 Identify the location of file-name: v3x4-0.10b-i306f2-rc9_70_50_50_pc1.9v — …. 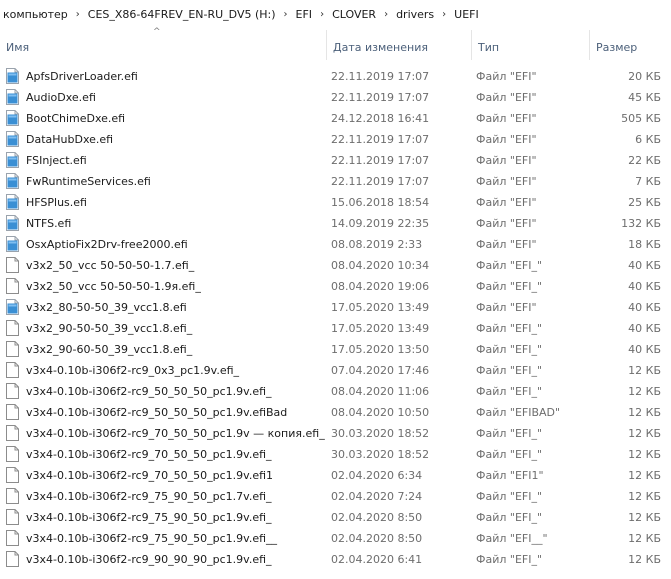
(175, 433).